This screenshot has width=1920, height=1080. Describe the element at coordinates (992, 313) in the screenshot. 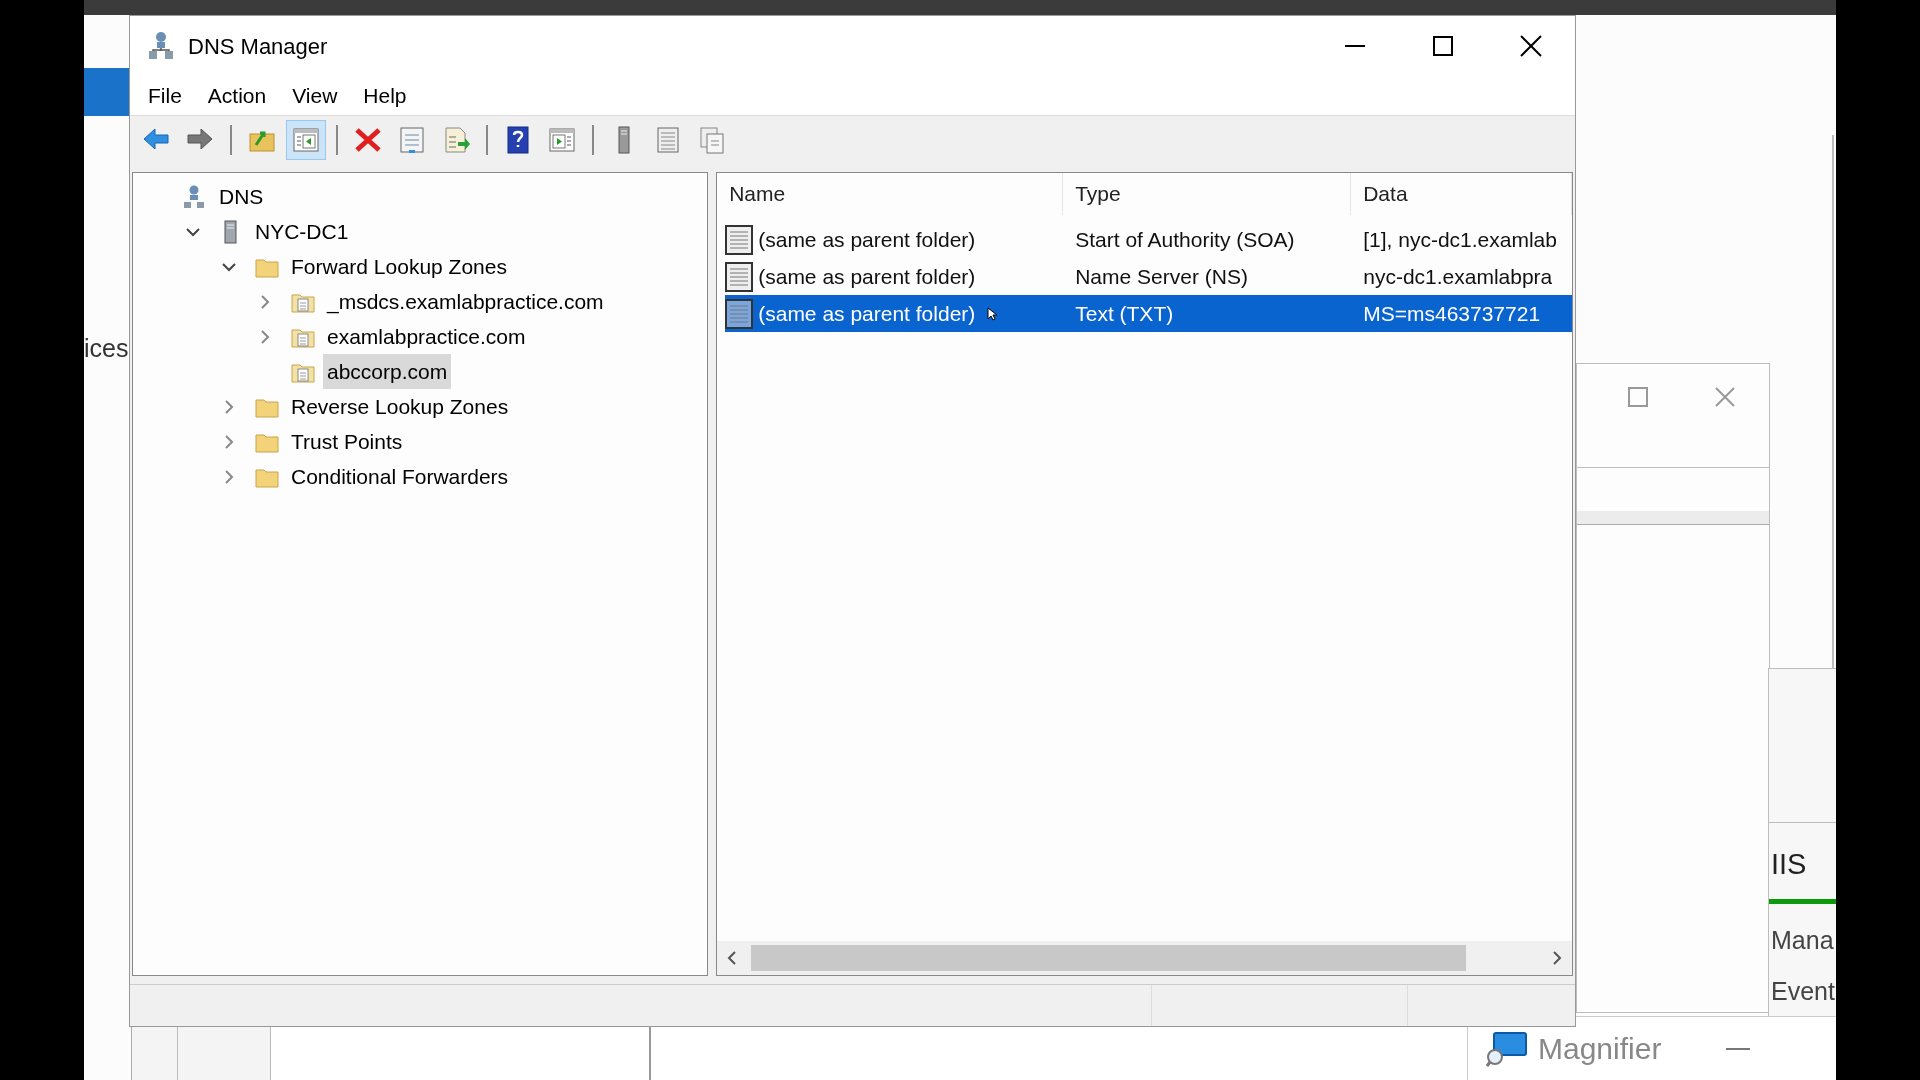

I see `mouse-cursor-icon` at that location.